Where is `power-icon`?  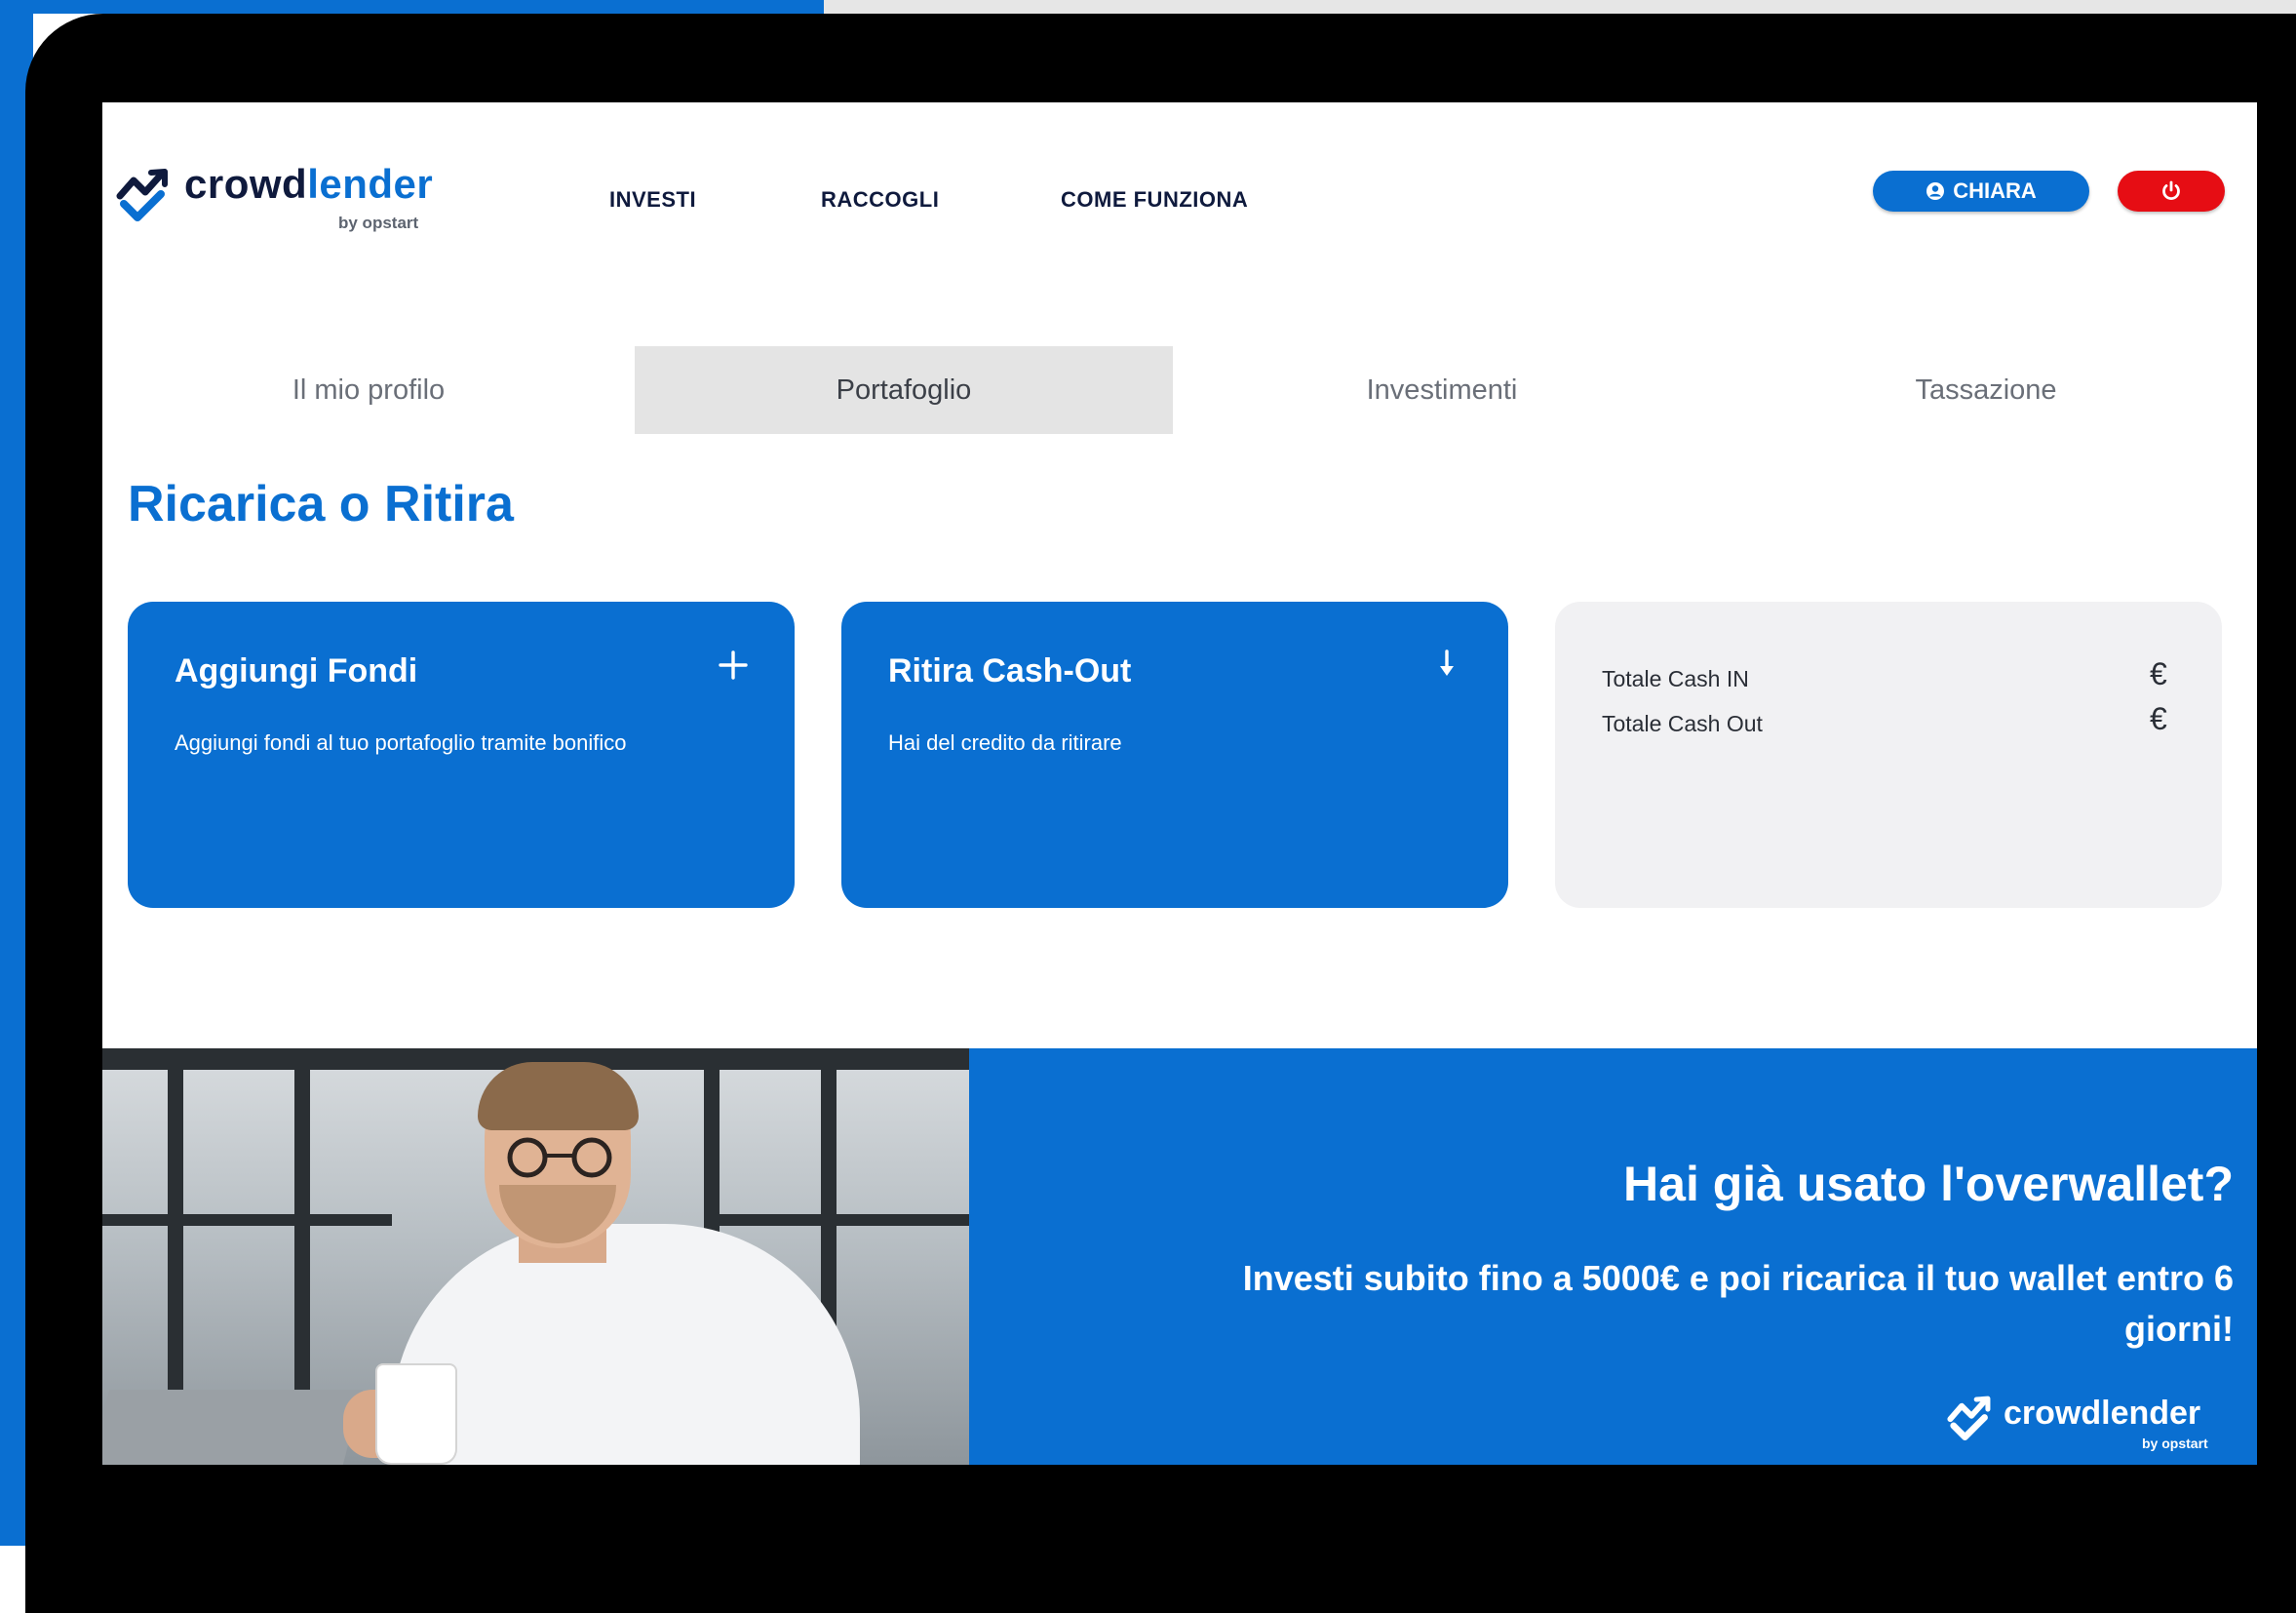
power-icon is located at coordinates (2171, 190).